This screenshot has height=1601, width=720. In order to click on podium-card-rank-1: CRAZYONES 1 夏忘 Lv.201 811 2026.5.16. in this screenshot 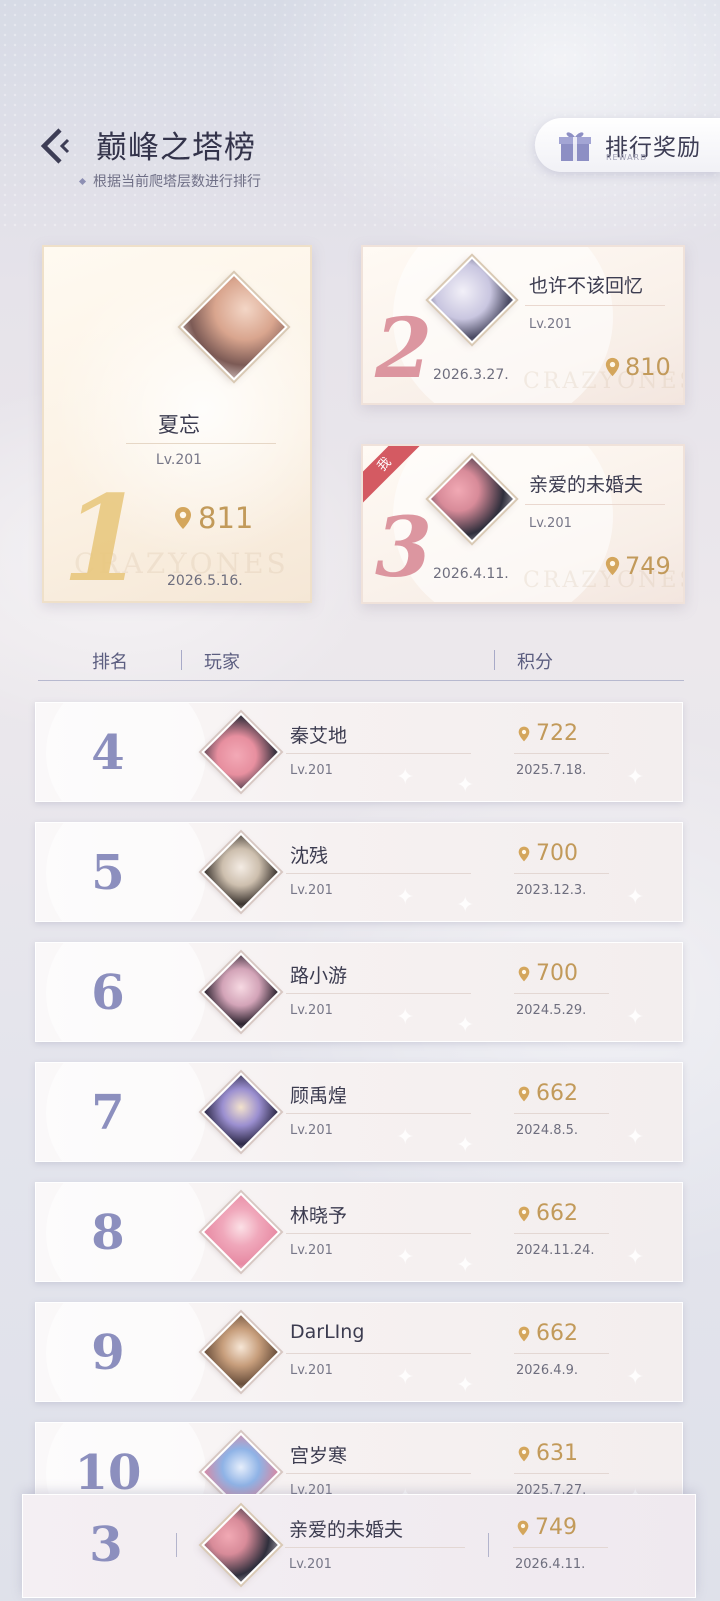, I will do `click(177, 426)`.